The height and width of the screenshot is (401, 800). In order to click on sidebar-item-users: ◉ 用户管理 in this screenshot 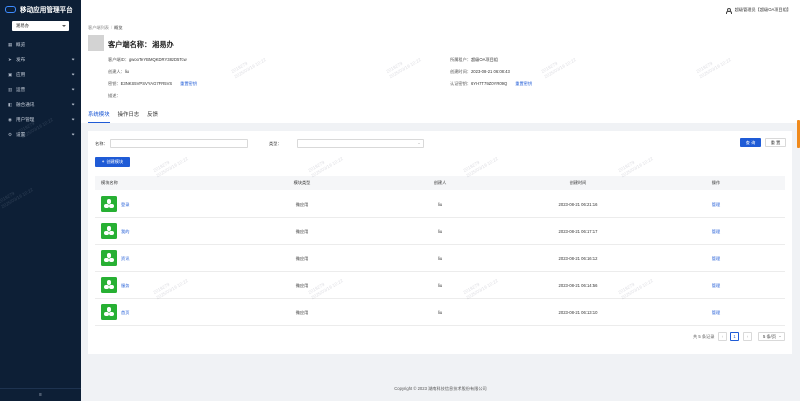, I will do `click(40, 119)`.